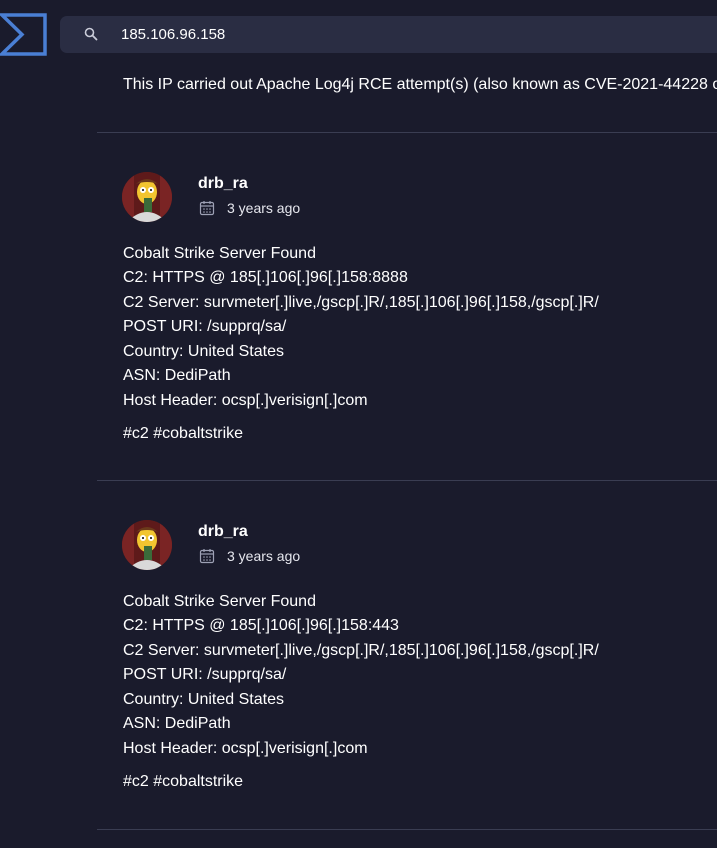  What do you see at coordinates (261, 625) in the screenshot?
I see `post-line: C2: HTTPS @ 185[.]106[.]96[.]158:443` at bounding box center [261, 625].